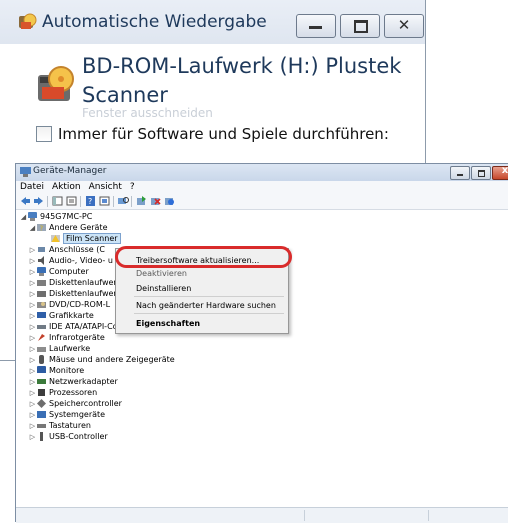 The width and height of the screenshot is (508, 523). What do you see at coordinates (41, 426) in the screenshot?
I see `keyboard-icon` at bounding box center [41, 426].